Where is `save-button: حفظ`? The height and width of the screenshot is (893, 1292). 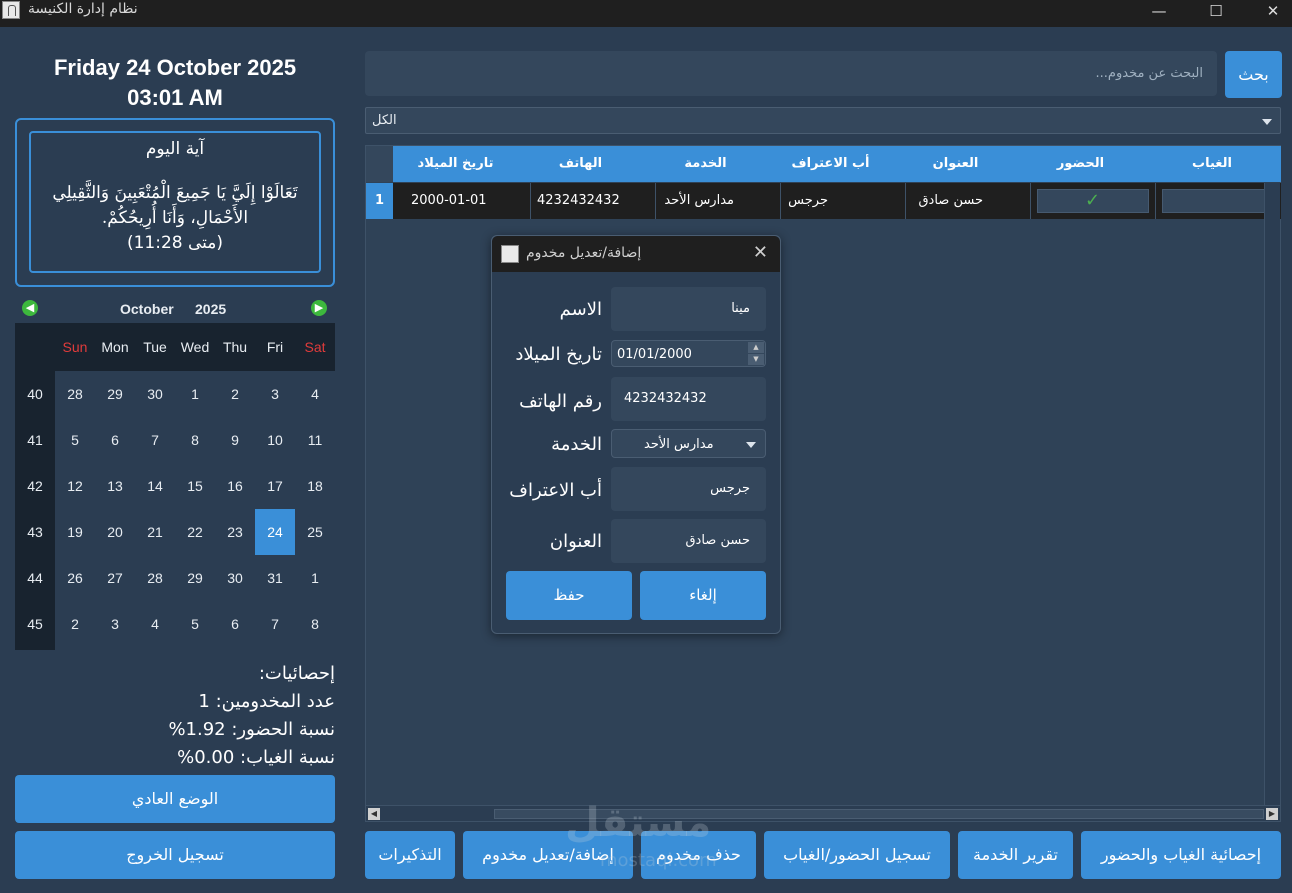 save-button: حفظ is located at coordinates (569, 595).